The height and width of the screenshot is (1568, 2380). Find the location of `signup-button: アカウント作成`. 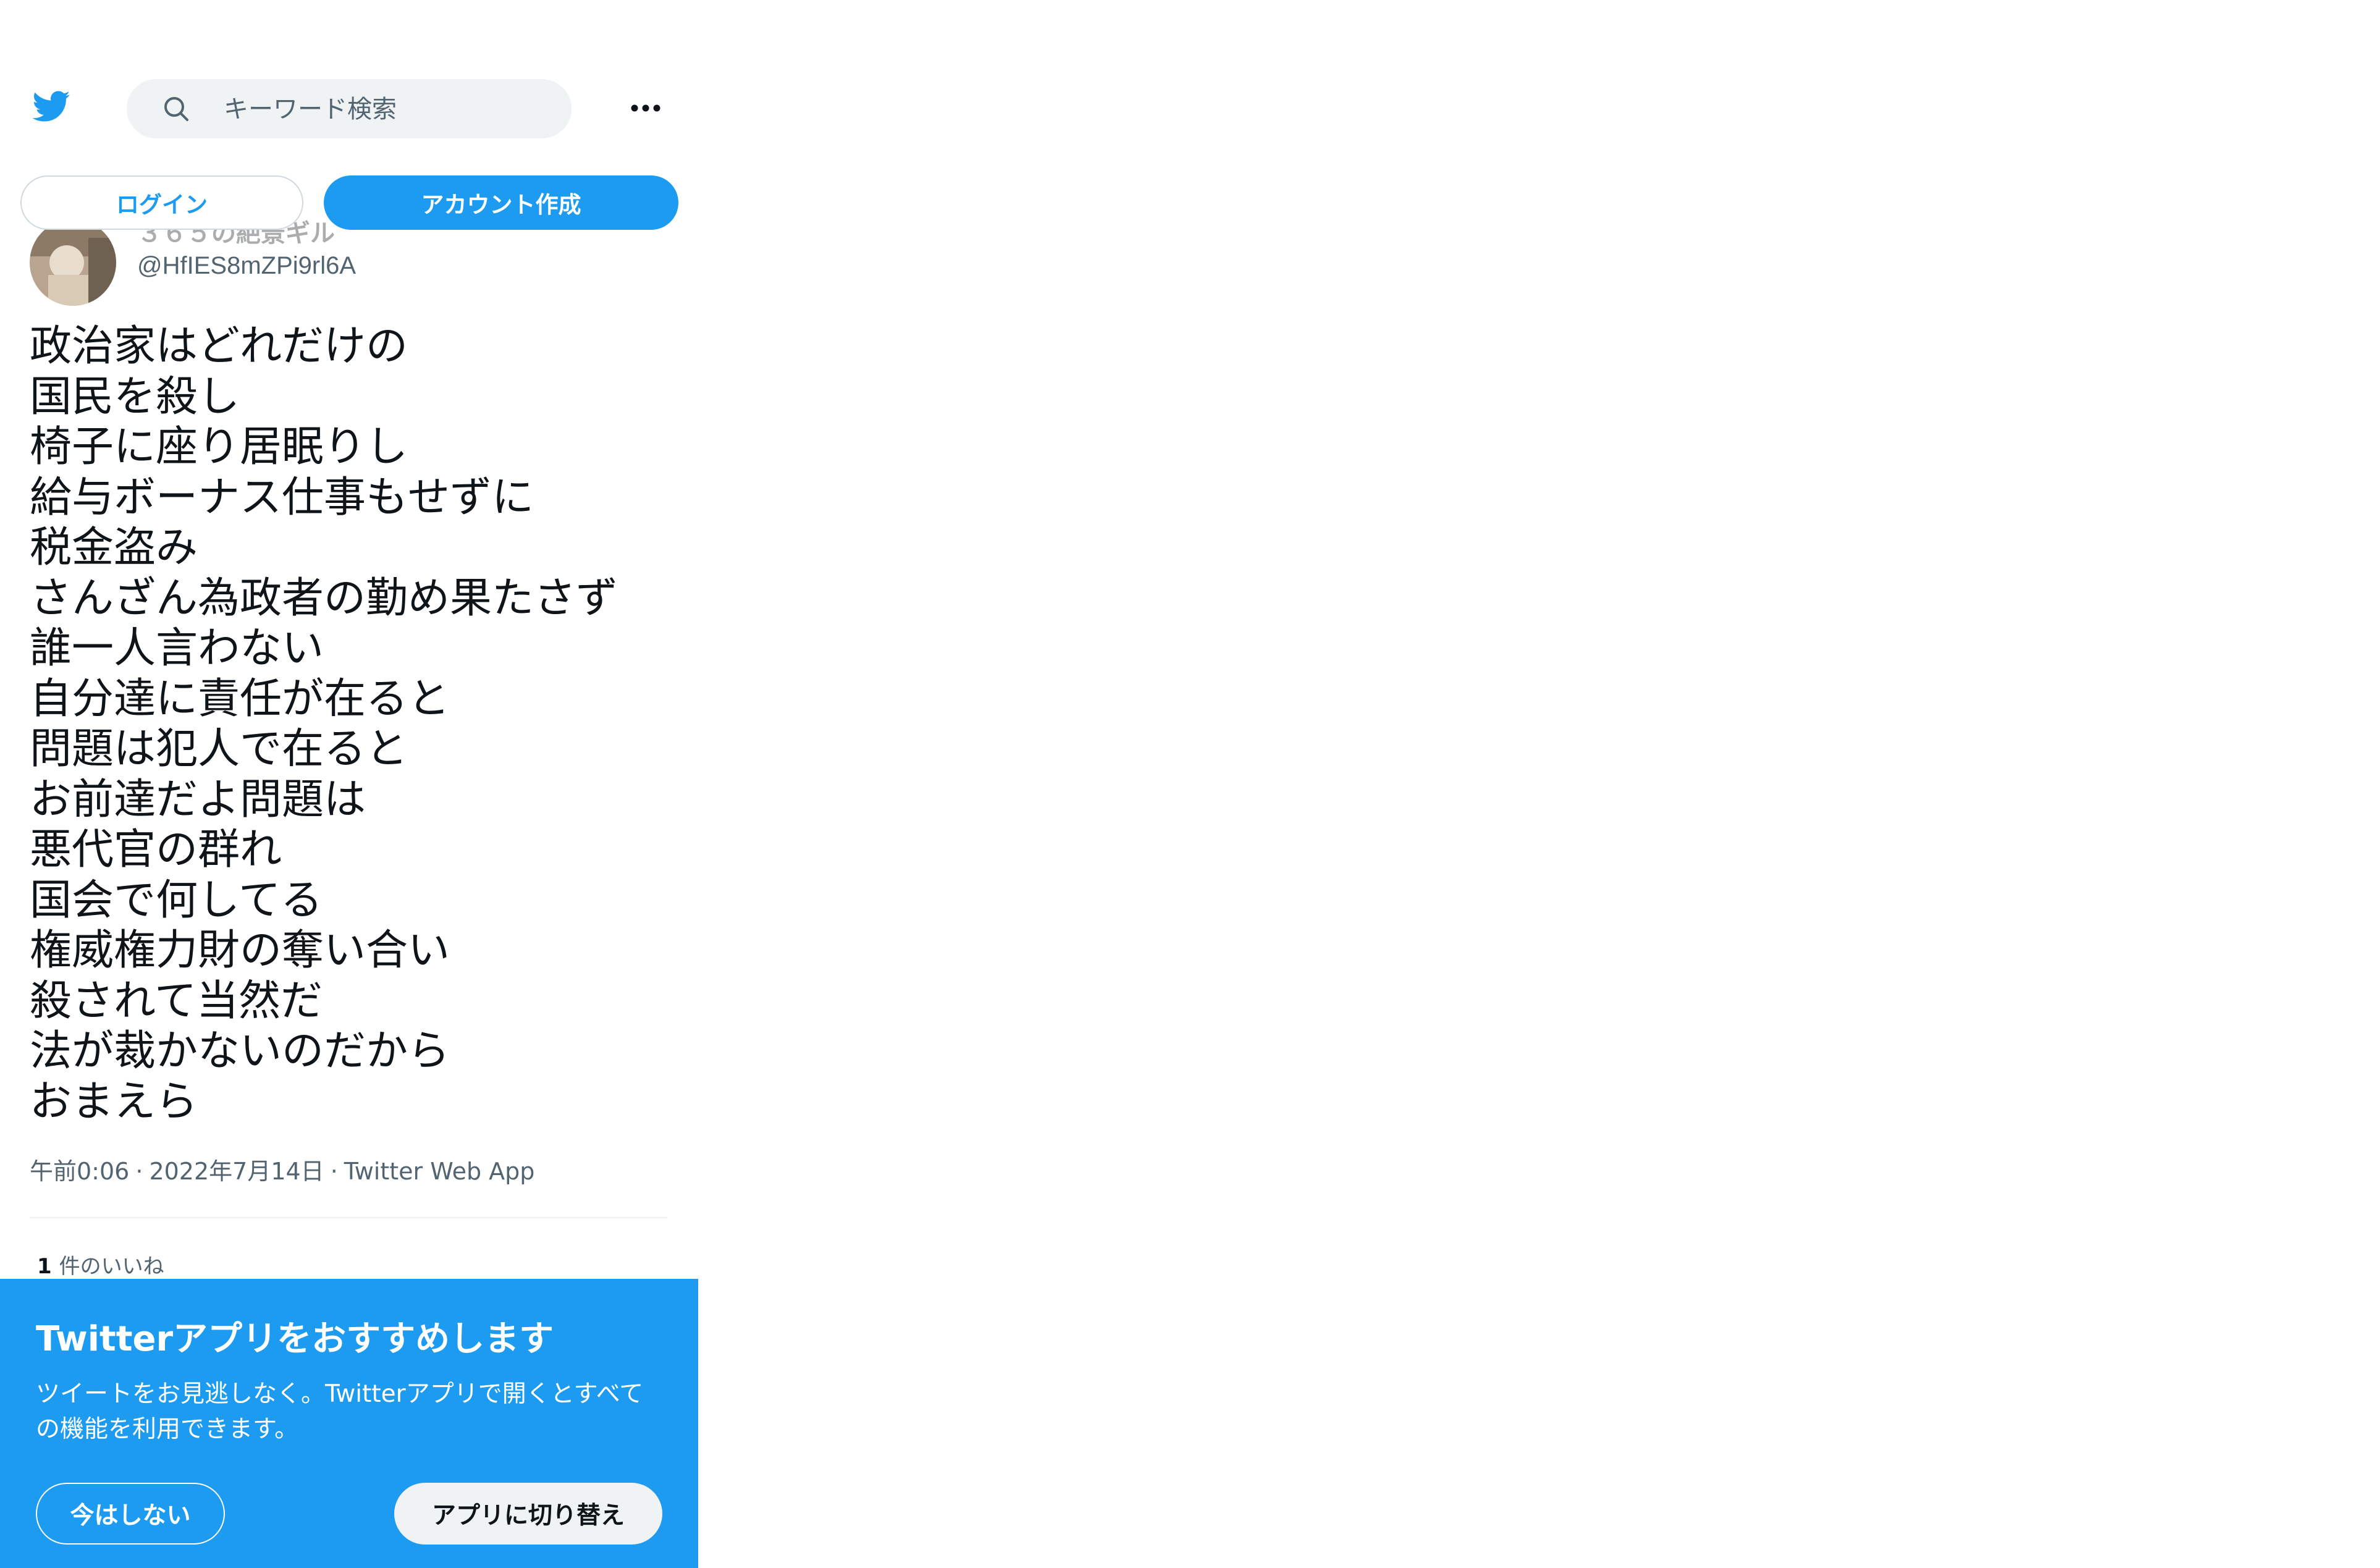

signup-button: アカウント作成 is located at coordinates (501, 202).